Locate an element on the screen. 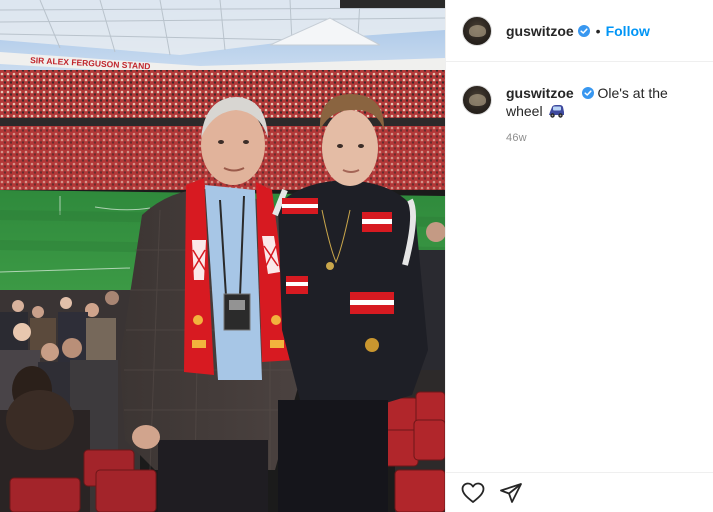 The width and height of the screenshot is (713, 512). share-button is located at coordinates (511, 493).